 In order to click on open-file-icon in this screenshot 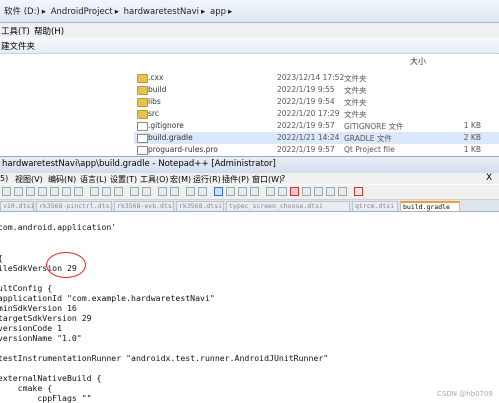, I will do `click(18, 191)`.